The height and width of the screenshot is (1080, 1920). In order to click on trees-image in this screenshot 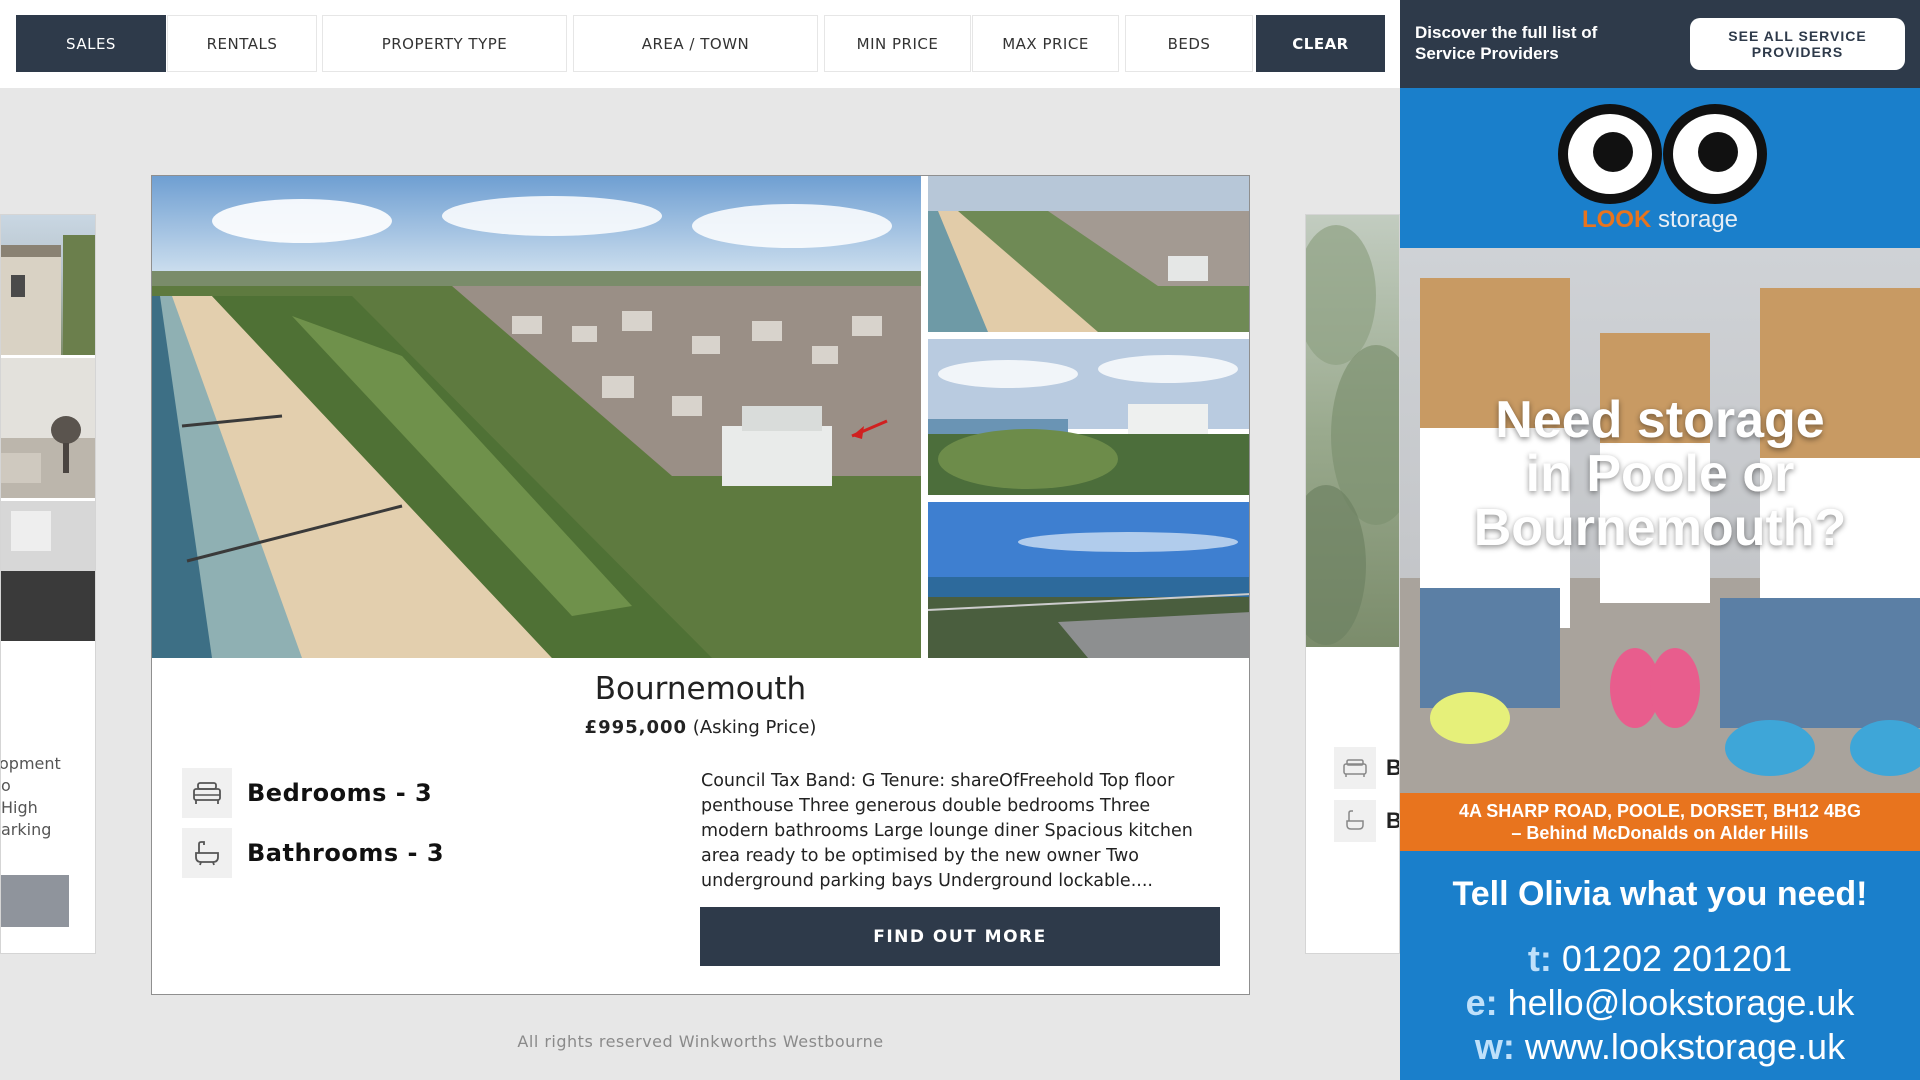, I will do `click(1352, 435)`.